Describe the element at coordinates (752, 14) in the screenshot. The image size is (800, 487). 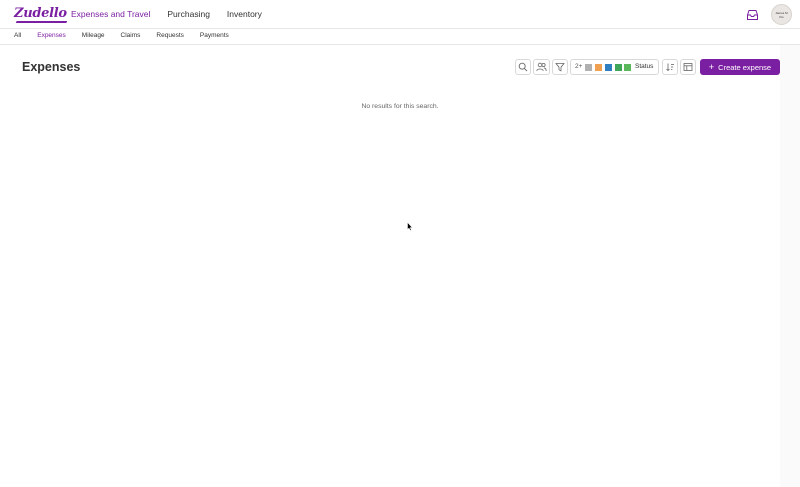
I see `inbox-icon` at that location.